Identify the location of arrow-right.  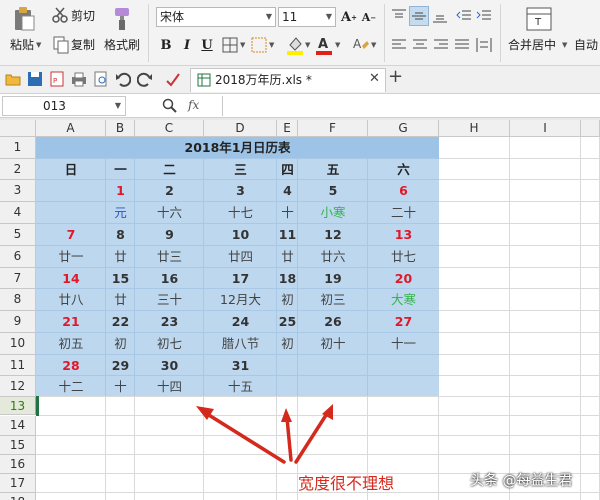
(312, 437).